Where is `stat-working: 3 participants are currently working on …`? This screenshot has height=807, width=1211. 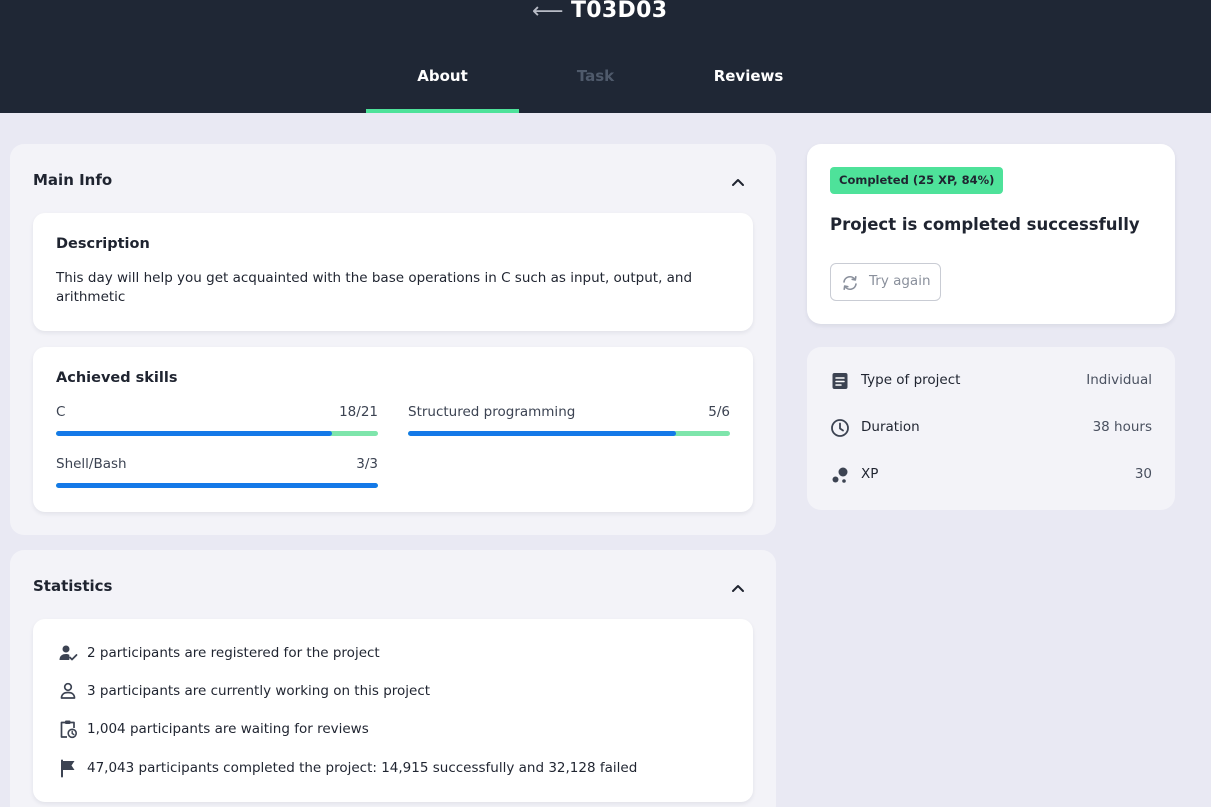 stat-working: 3 participants are currently working on … is located at coordinates (244, 691).